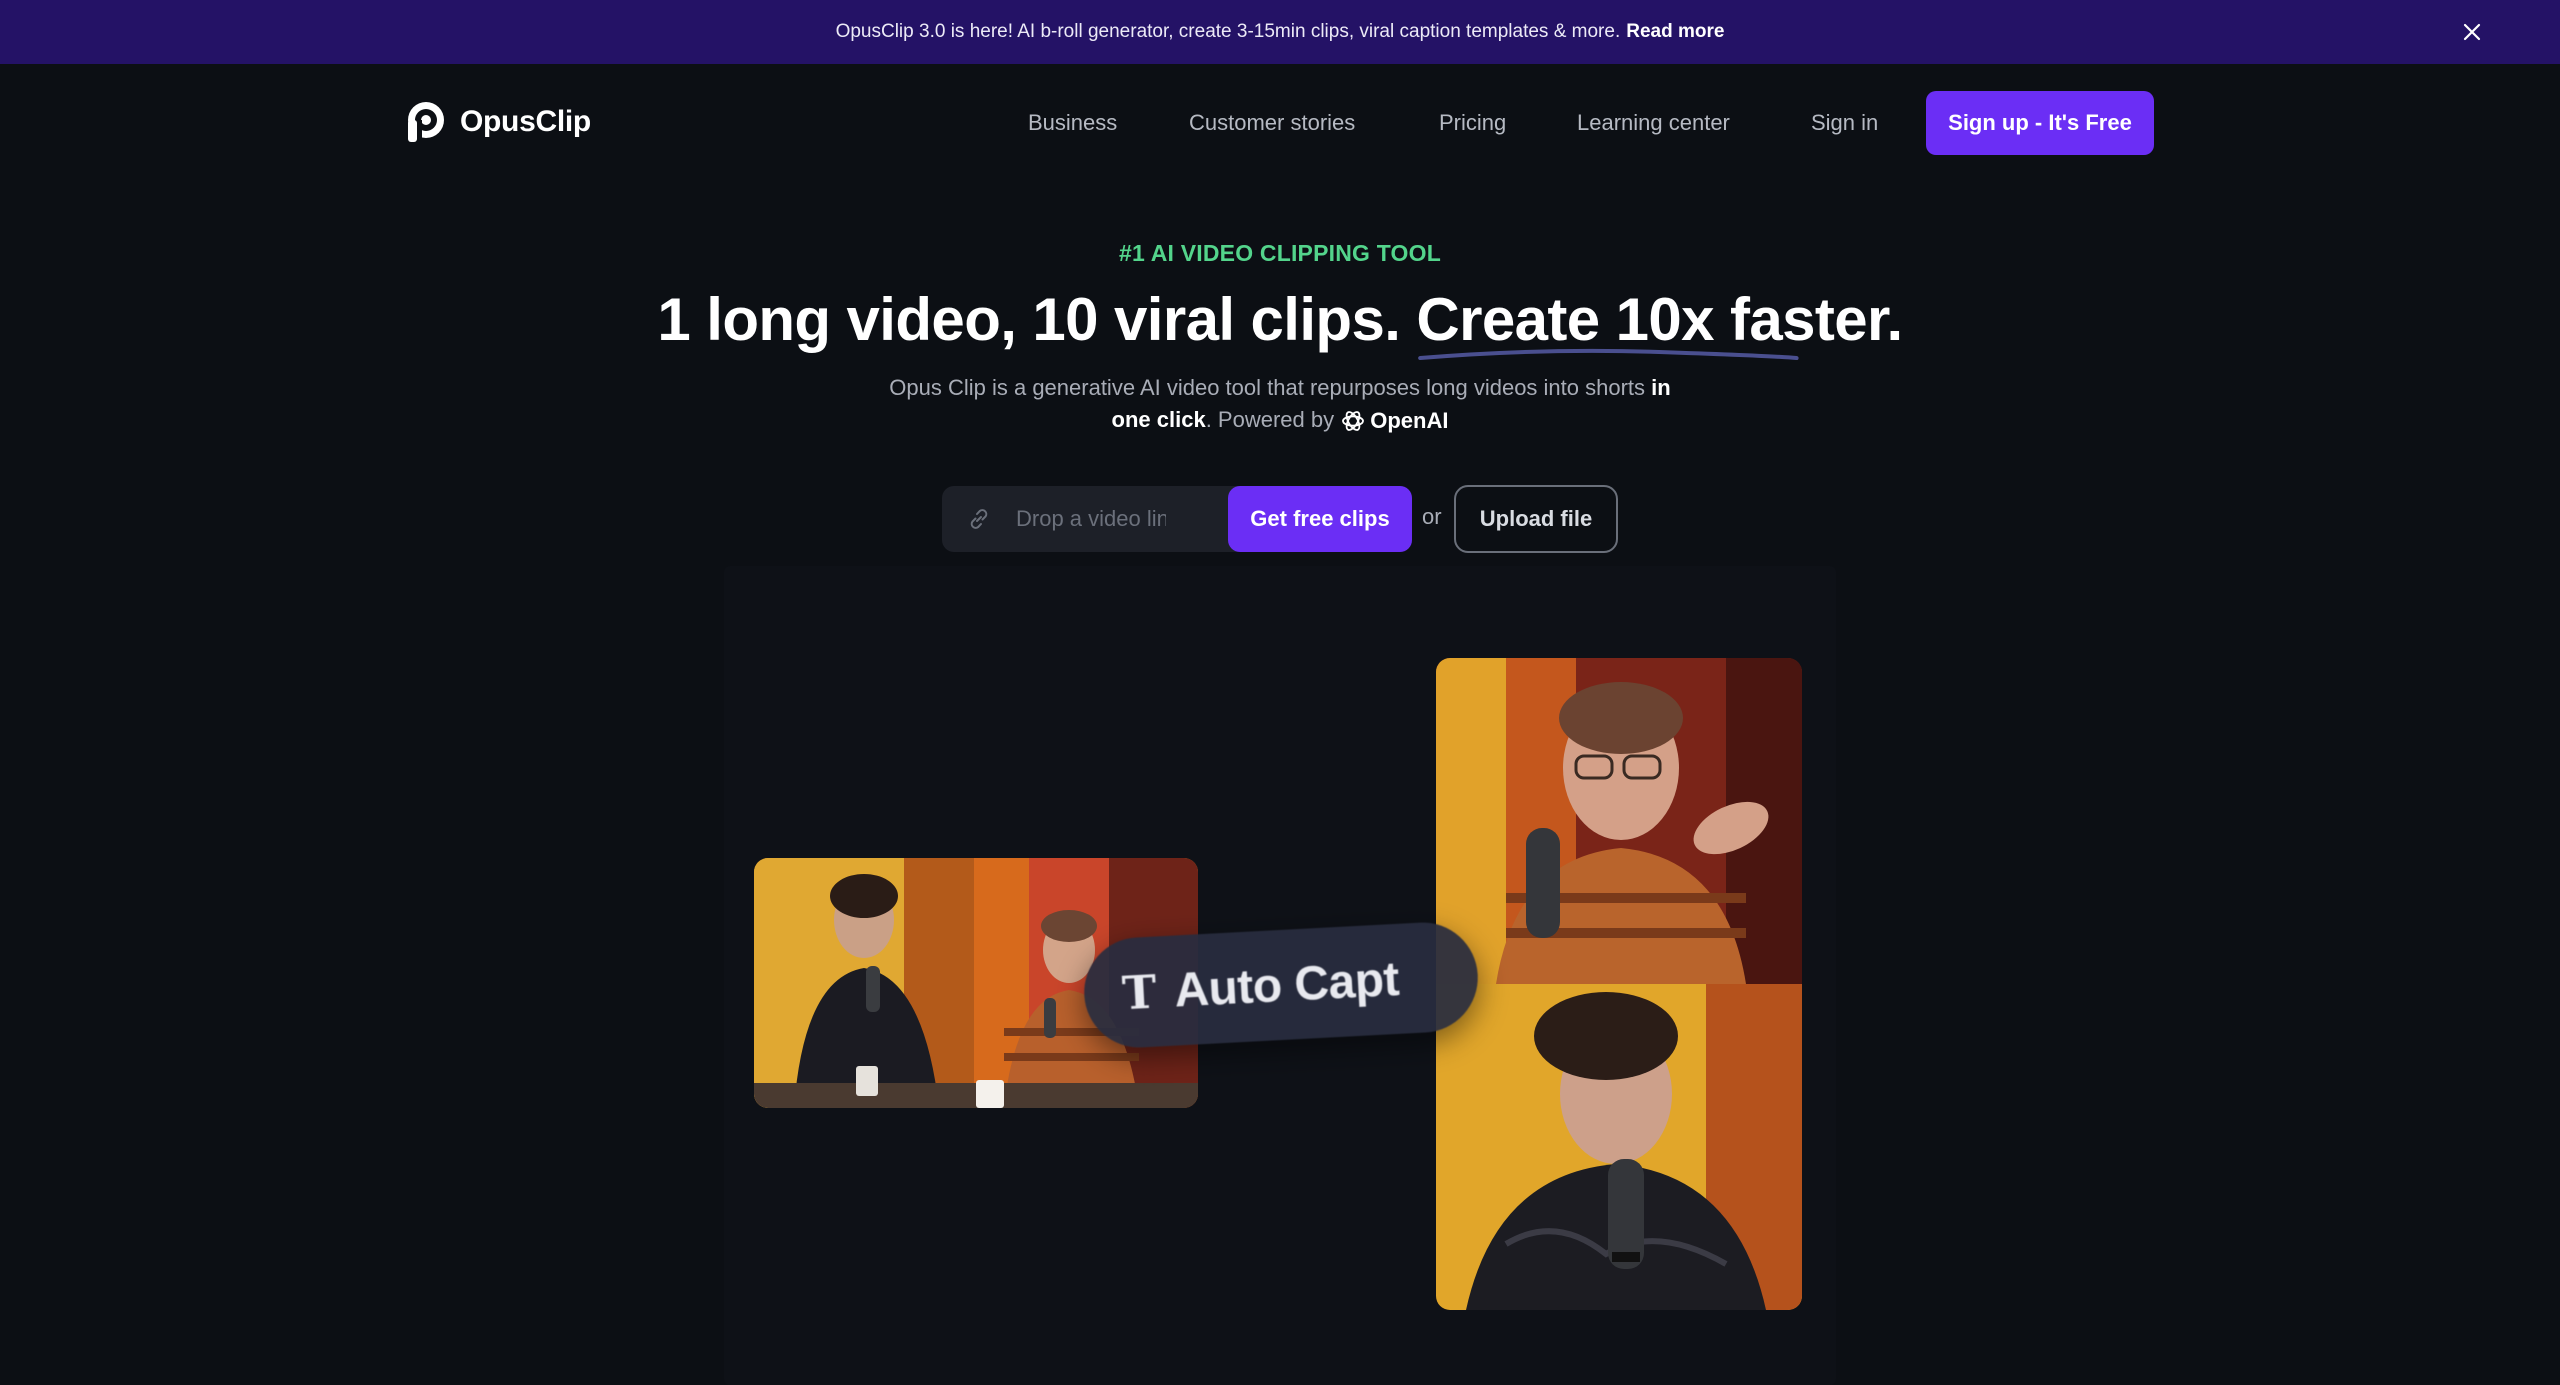 This screenshot has height=1385, width=2560. Describe the element at coordinates (1536, 519) in the screenshot. I see `upload-file-button: Upload file` at that location.